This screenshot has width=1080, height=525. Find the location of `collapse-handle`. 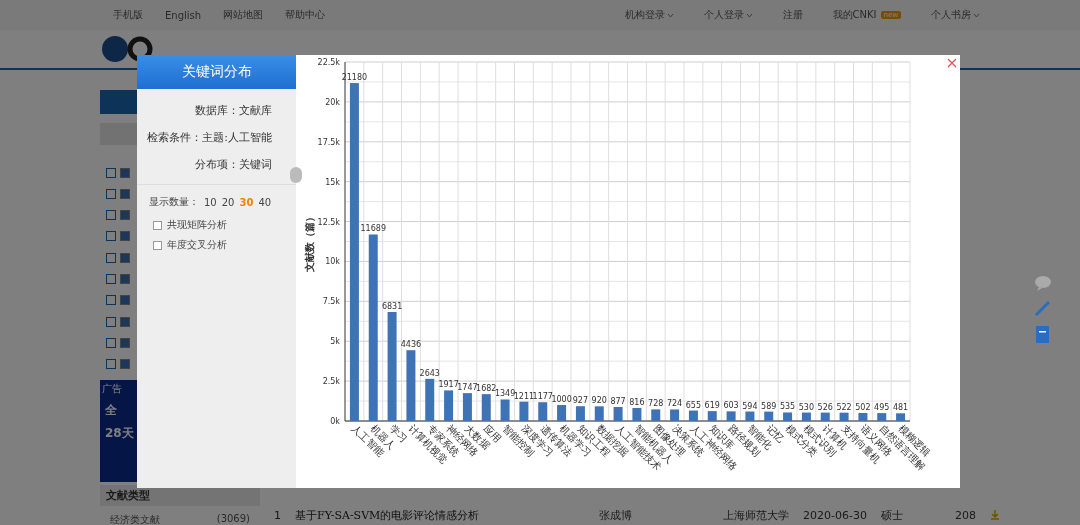

collapse-handle is located at coordinates (296, 175).